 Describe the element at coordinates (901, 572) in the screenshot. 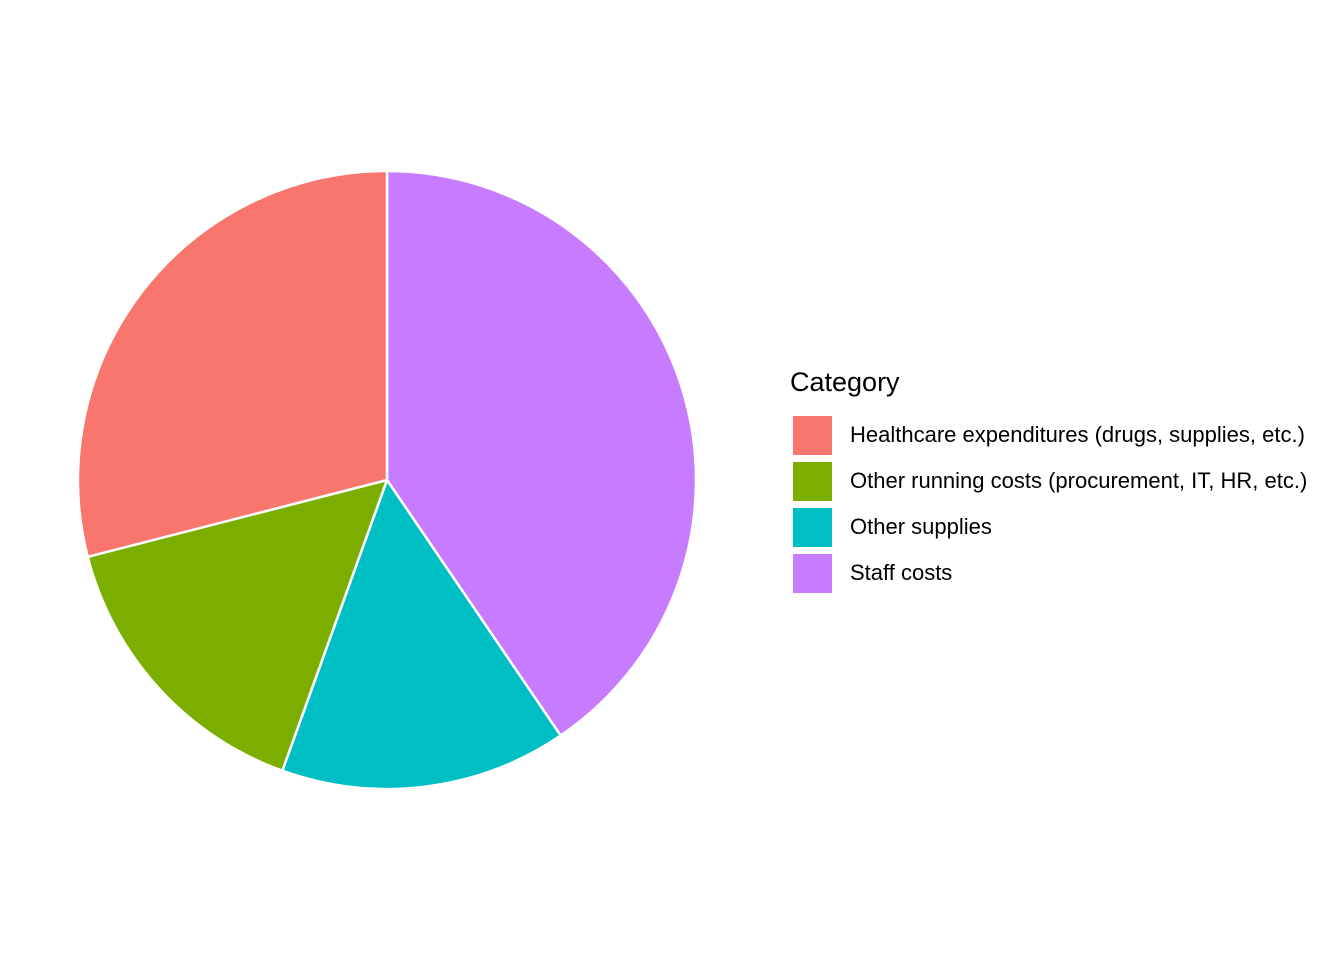

I see `legend-label: Staff costs` at that location.